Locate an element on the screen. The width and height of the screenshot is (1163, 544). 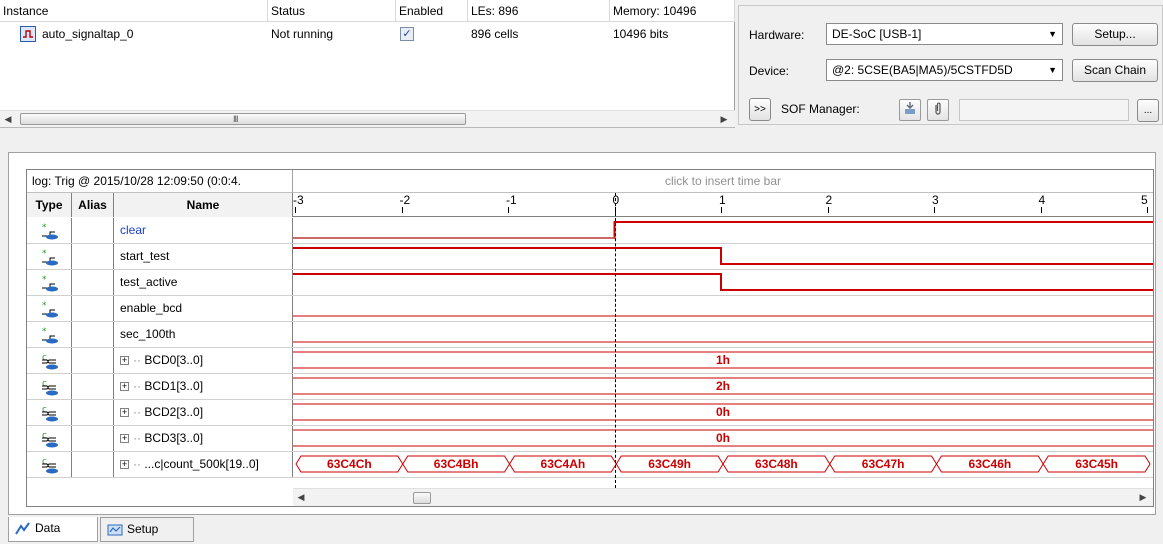
scroll-thumb is located at coordinates (422, 498).